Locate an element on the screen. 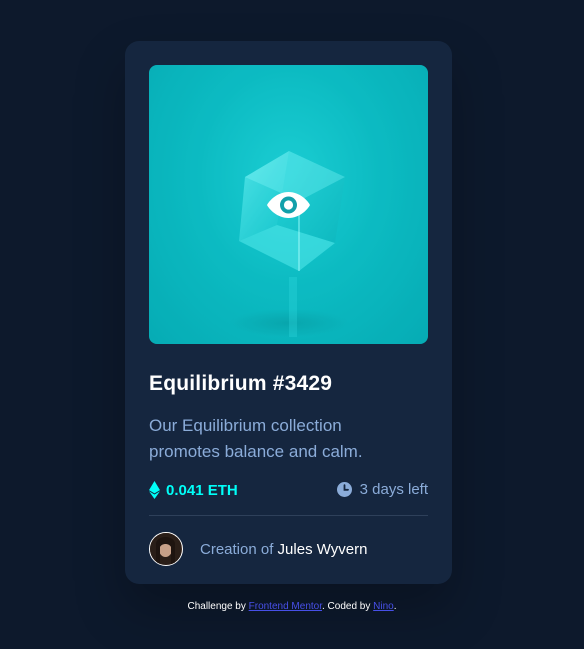  ethereum-icon is located at coordinates (154, 490).